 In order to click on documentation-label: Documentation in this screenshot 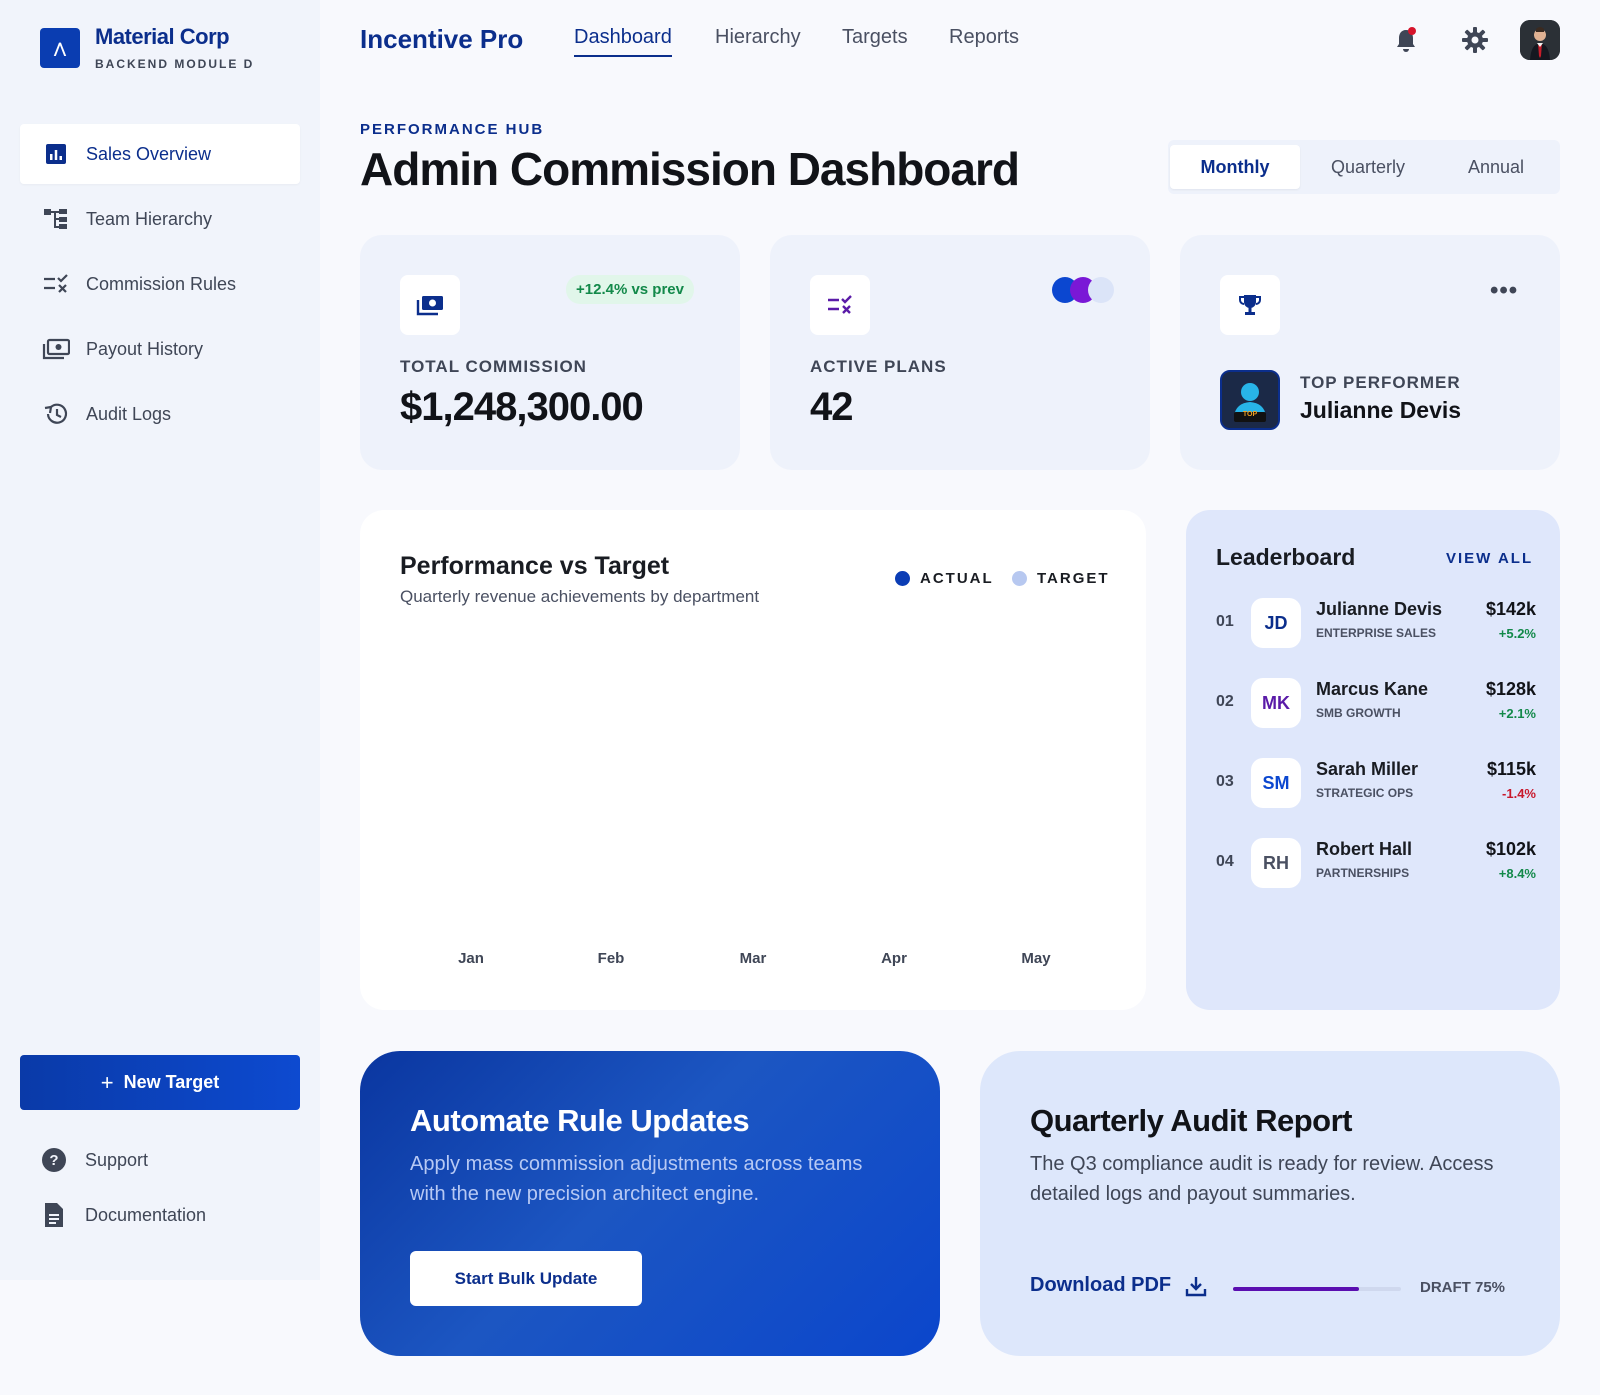, I will do `click(146, 1214)`.